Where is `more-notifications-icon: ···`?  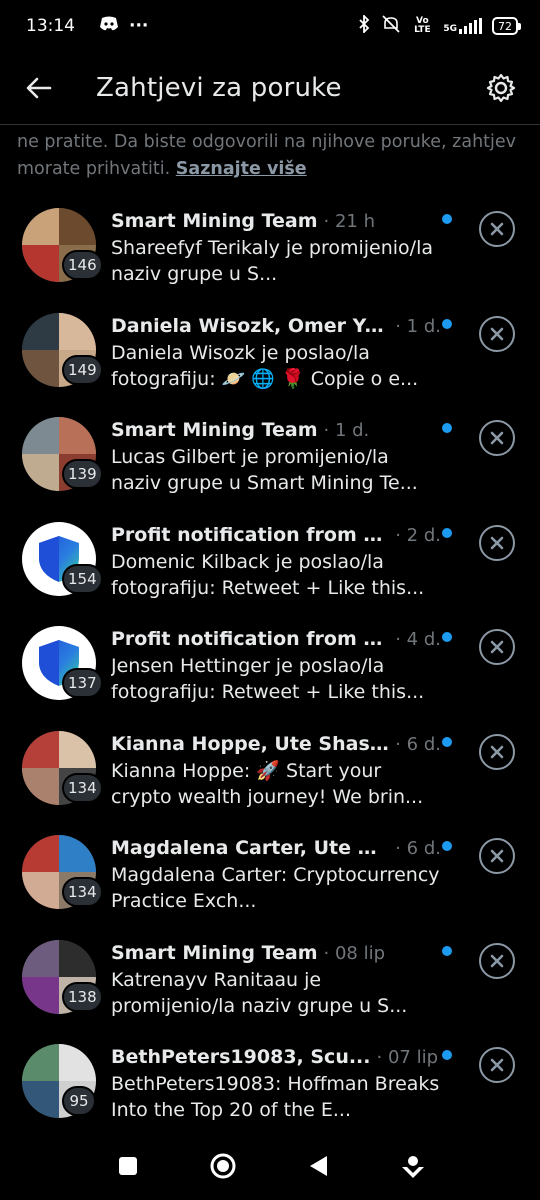 more-notifications-icon: ··· is located at coordinates (139, 26).